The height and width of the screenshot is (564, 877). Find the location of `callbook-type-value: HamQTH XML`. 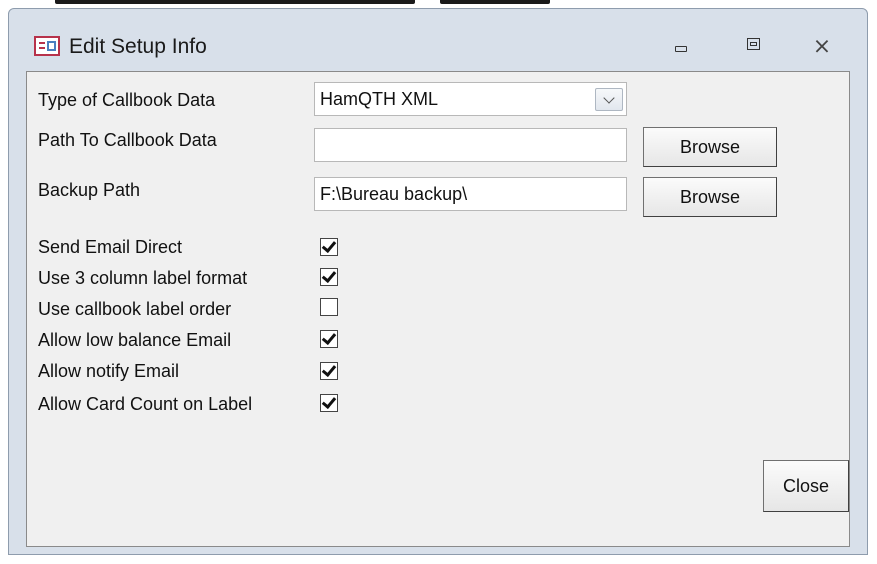

callbook-type-value: HamQTH XML is located at coordinates (379, 99).